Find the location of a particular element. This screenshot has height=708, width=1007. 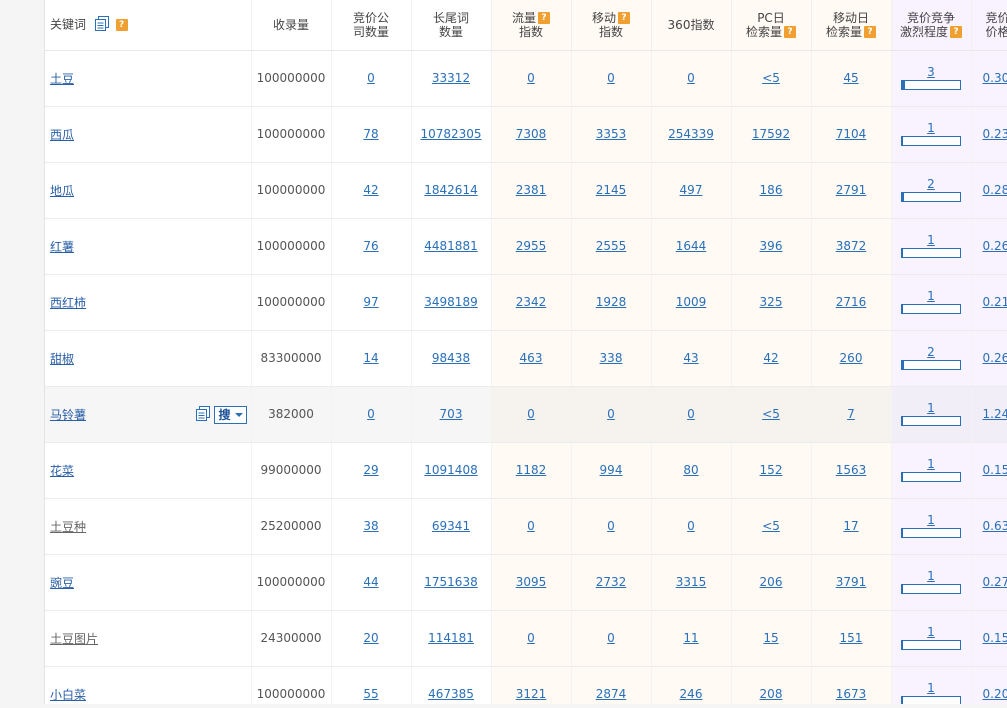

mobile-daily-link: 151 is located at coordinates (851, 638).